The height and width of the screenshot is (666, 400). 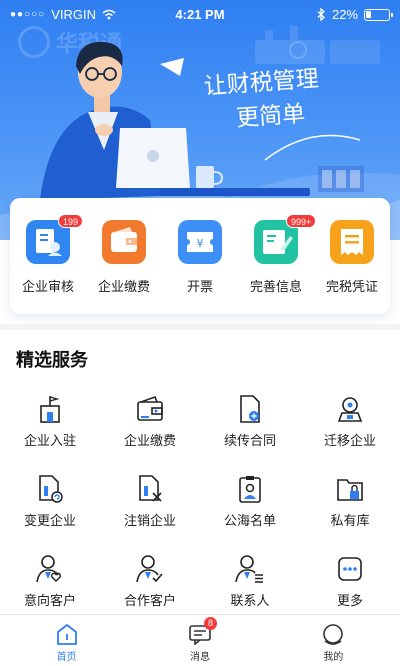 I want to click on service-label: 续传合同, so click(x=249, y=441).